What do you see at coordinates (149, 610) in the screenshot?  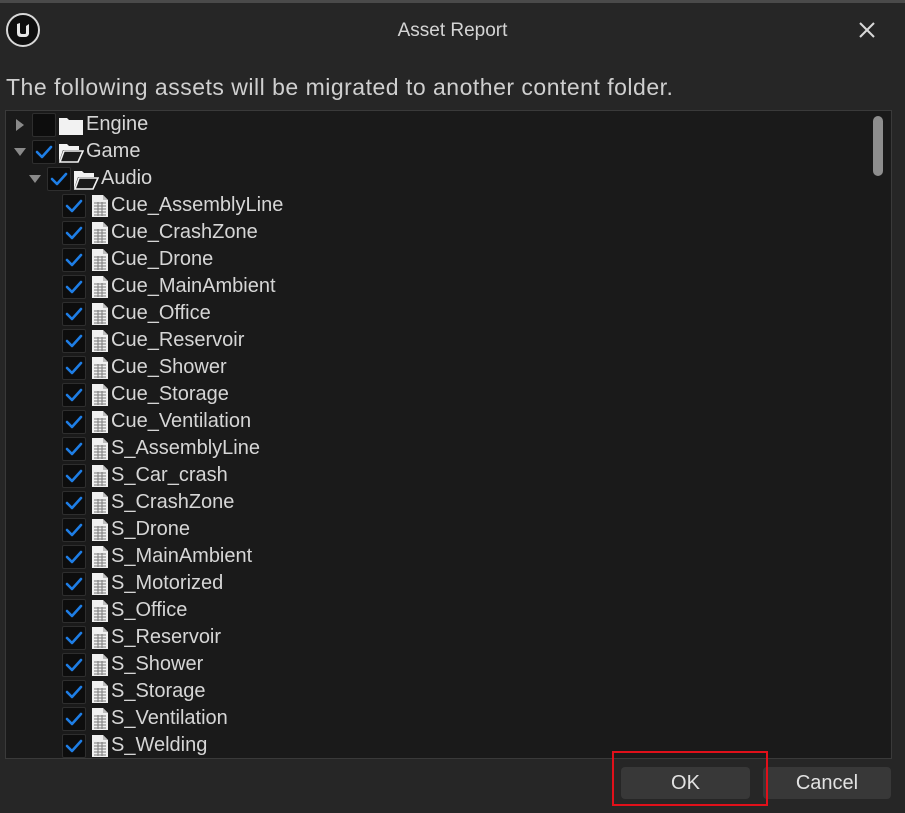 I see `tree-item-label: S_Office` at bounding box center [149, 610].